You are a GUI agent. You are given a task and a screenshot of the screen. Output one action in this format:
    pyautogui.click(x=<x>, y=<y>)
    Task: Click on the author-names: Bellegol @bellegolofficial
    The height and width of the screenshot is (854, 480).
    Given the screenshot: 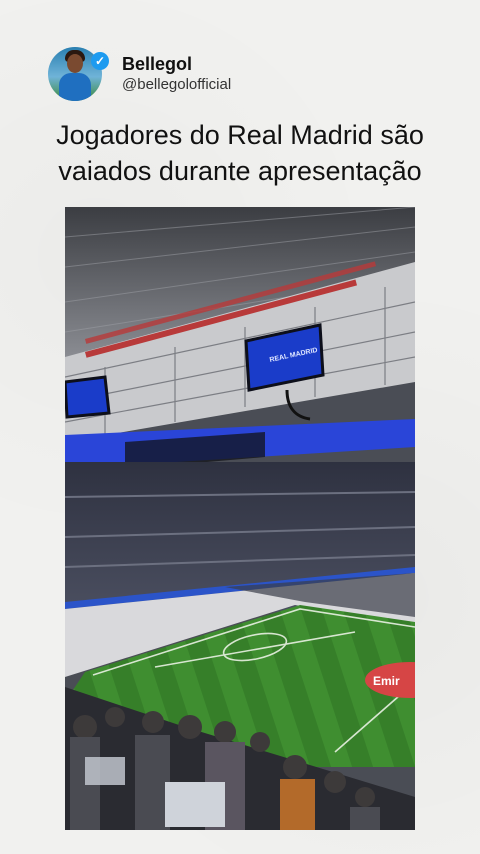 What is the action you would take?
    pyautogui.click(x=176, y=74)
    